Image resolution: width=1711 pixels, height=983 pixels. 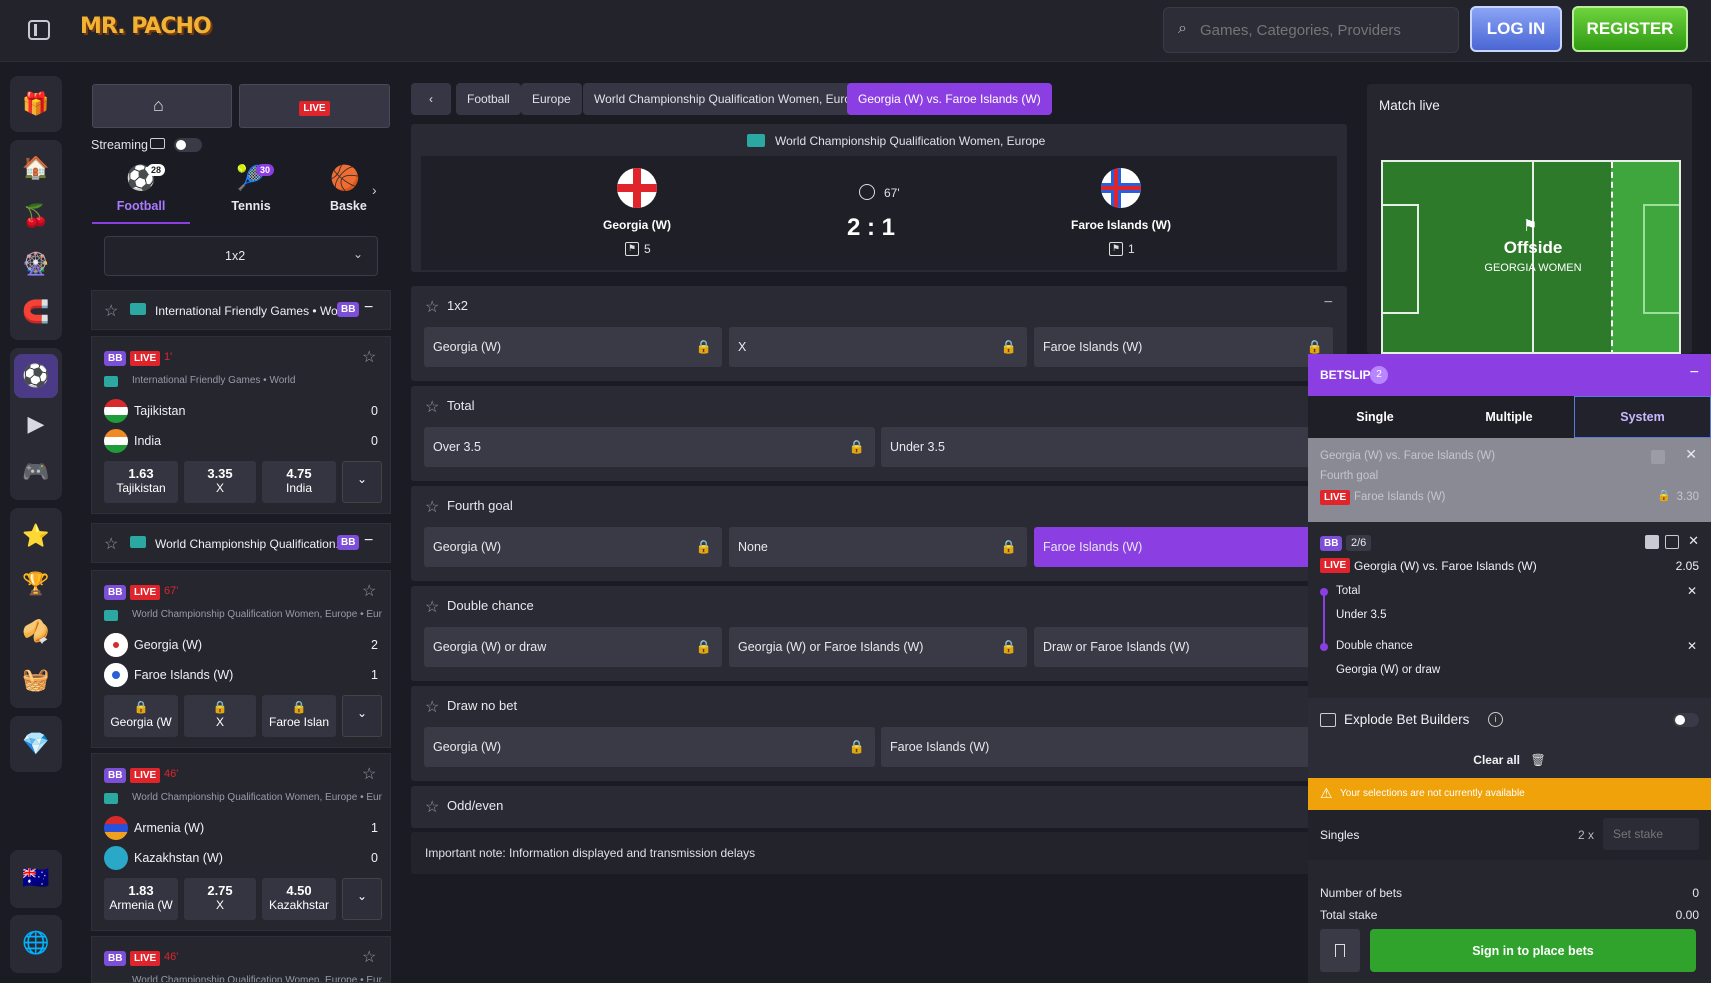 What do you see at coordinates (36, 680) in the screenshot?
I see `shop-basket-icon: 🧺` at bounding box center [36, 680].